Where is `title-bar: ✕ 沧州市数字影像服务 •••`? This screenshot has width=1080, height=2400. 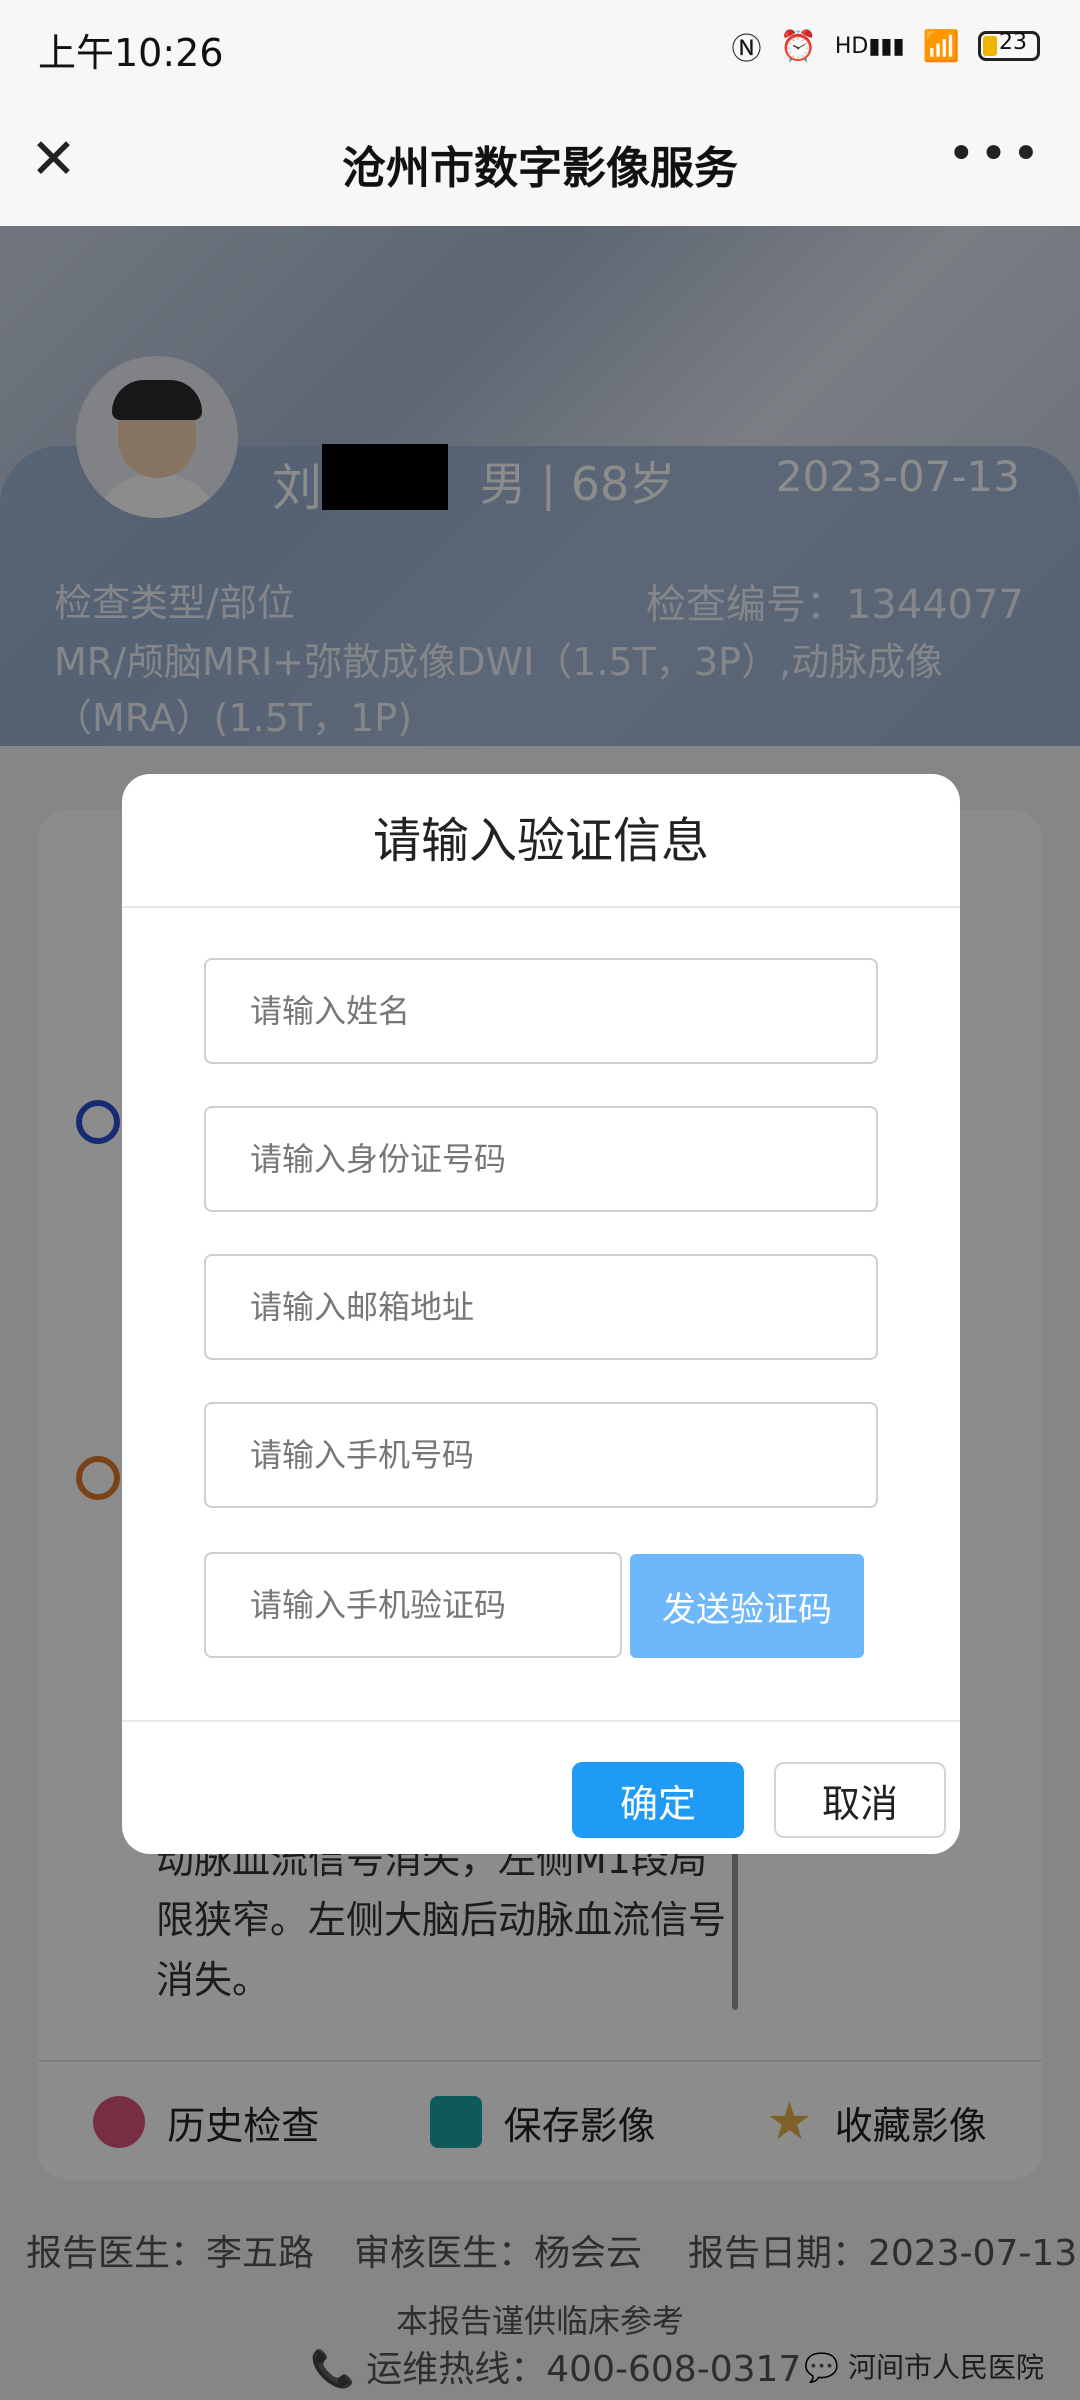
title-bar: ✕ 沧州市数字影像服务 ••• is located at coordinates (540, 161).